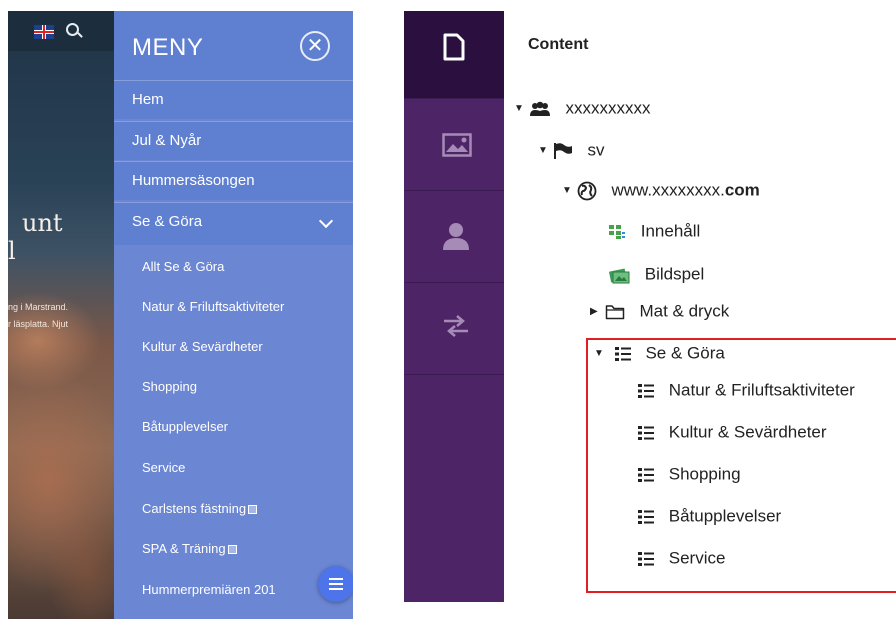  I want to click on sidebar-media-button, so click(454, 145).